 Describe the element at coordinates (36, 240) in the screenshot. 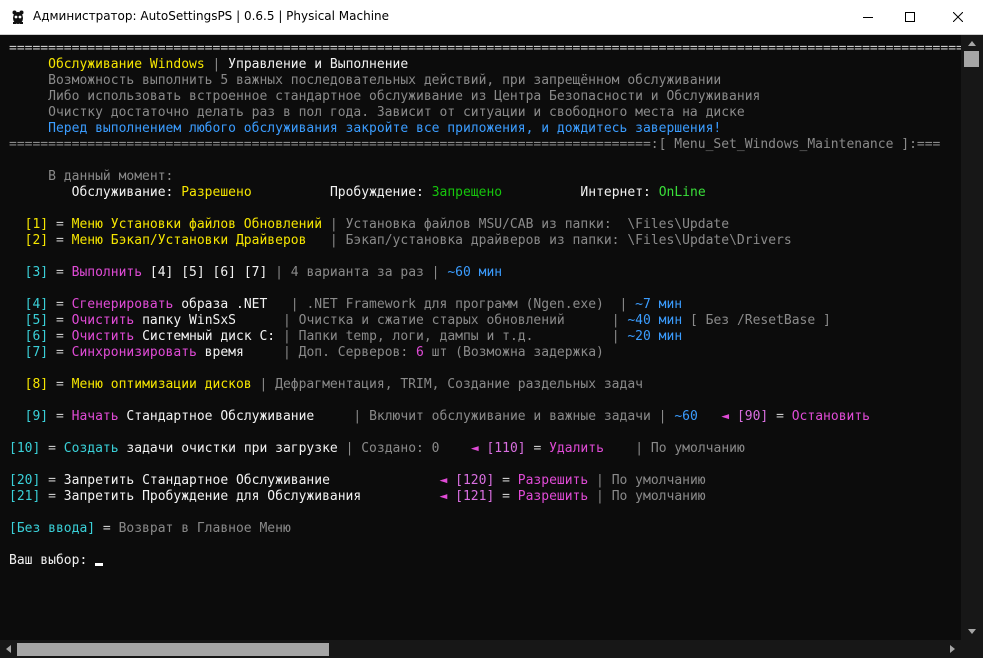

I see `console-text: [2]` at that location.